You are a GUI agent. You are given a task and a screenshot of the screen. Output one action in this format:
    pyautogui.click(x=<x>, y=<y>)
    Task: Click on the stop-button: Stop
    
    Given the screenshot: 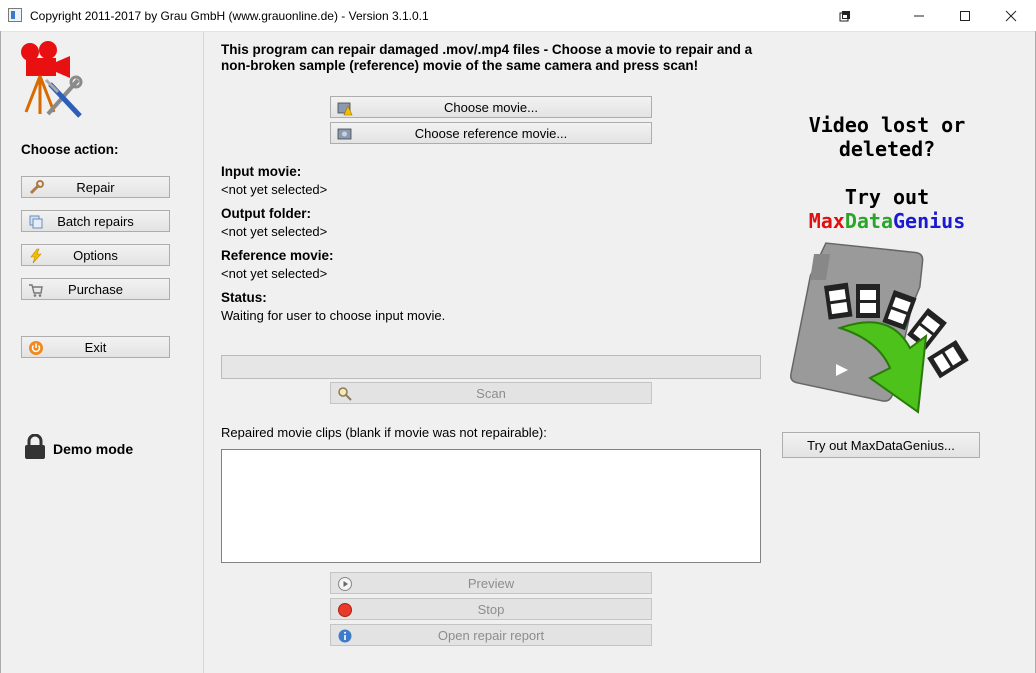 What is the action you would take?
    pyautogui.click(x=491, y=609)
    